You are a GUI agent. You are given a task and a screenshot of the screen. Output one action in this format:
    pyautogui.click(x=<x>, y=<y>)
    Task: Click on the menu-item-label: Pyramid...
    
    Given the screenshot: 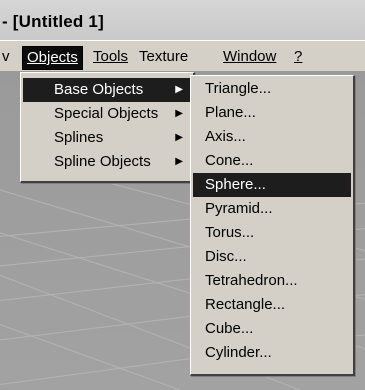 What is the action you would take?
    pyautogui.click(x=239, y=208)
    